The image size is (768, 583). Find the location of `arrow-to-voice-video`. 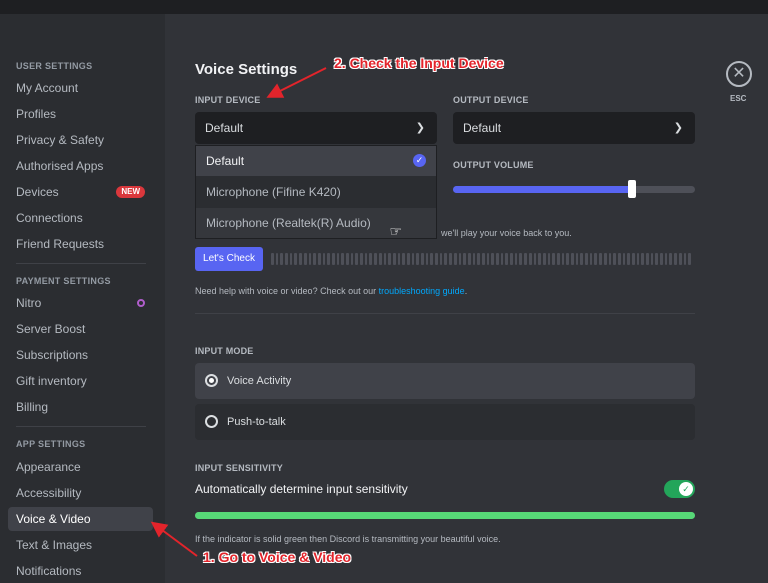

arrow-to-voice-video is located at coordinates (174, 539).